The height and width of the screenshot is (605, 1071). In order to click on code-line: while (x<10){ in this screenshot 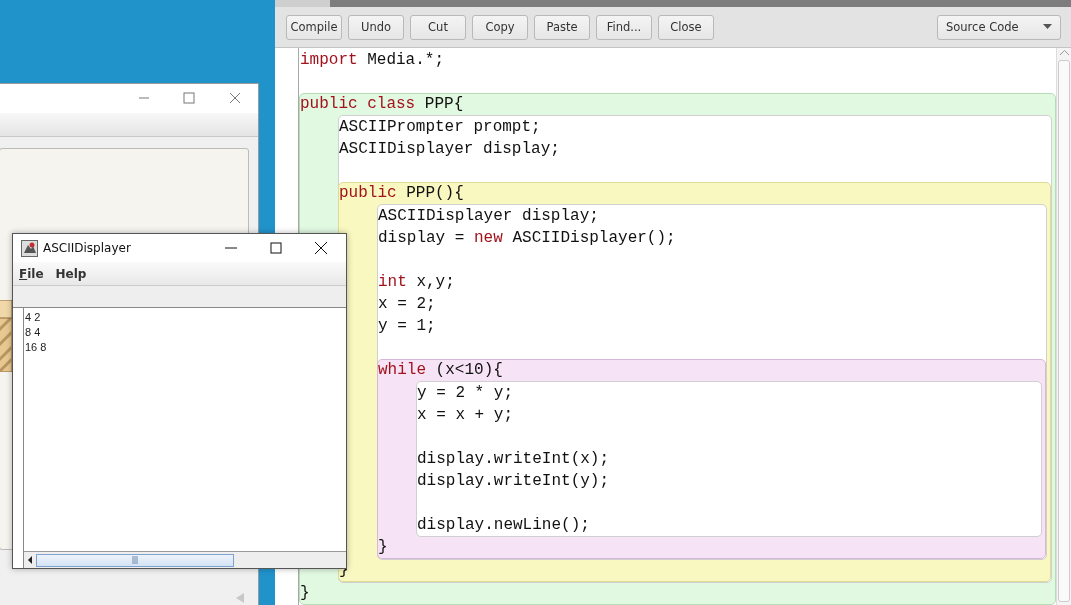, I will do `click(441, 370)`.